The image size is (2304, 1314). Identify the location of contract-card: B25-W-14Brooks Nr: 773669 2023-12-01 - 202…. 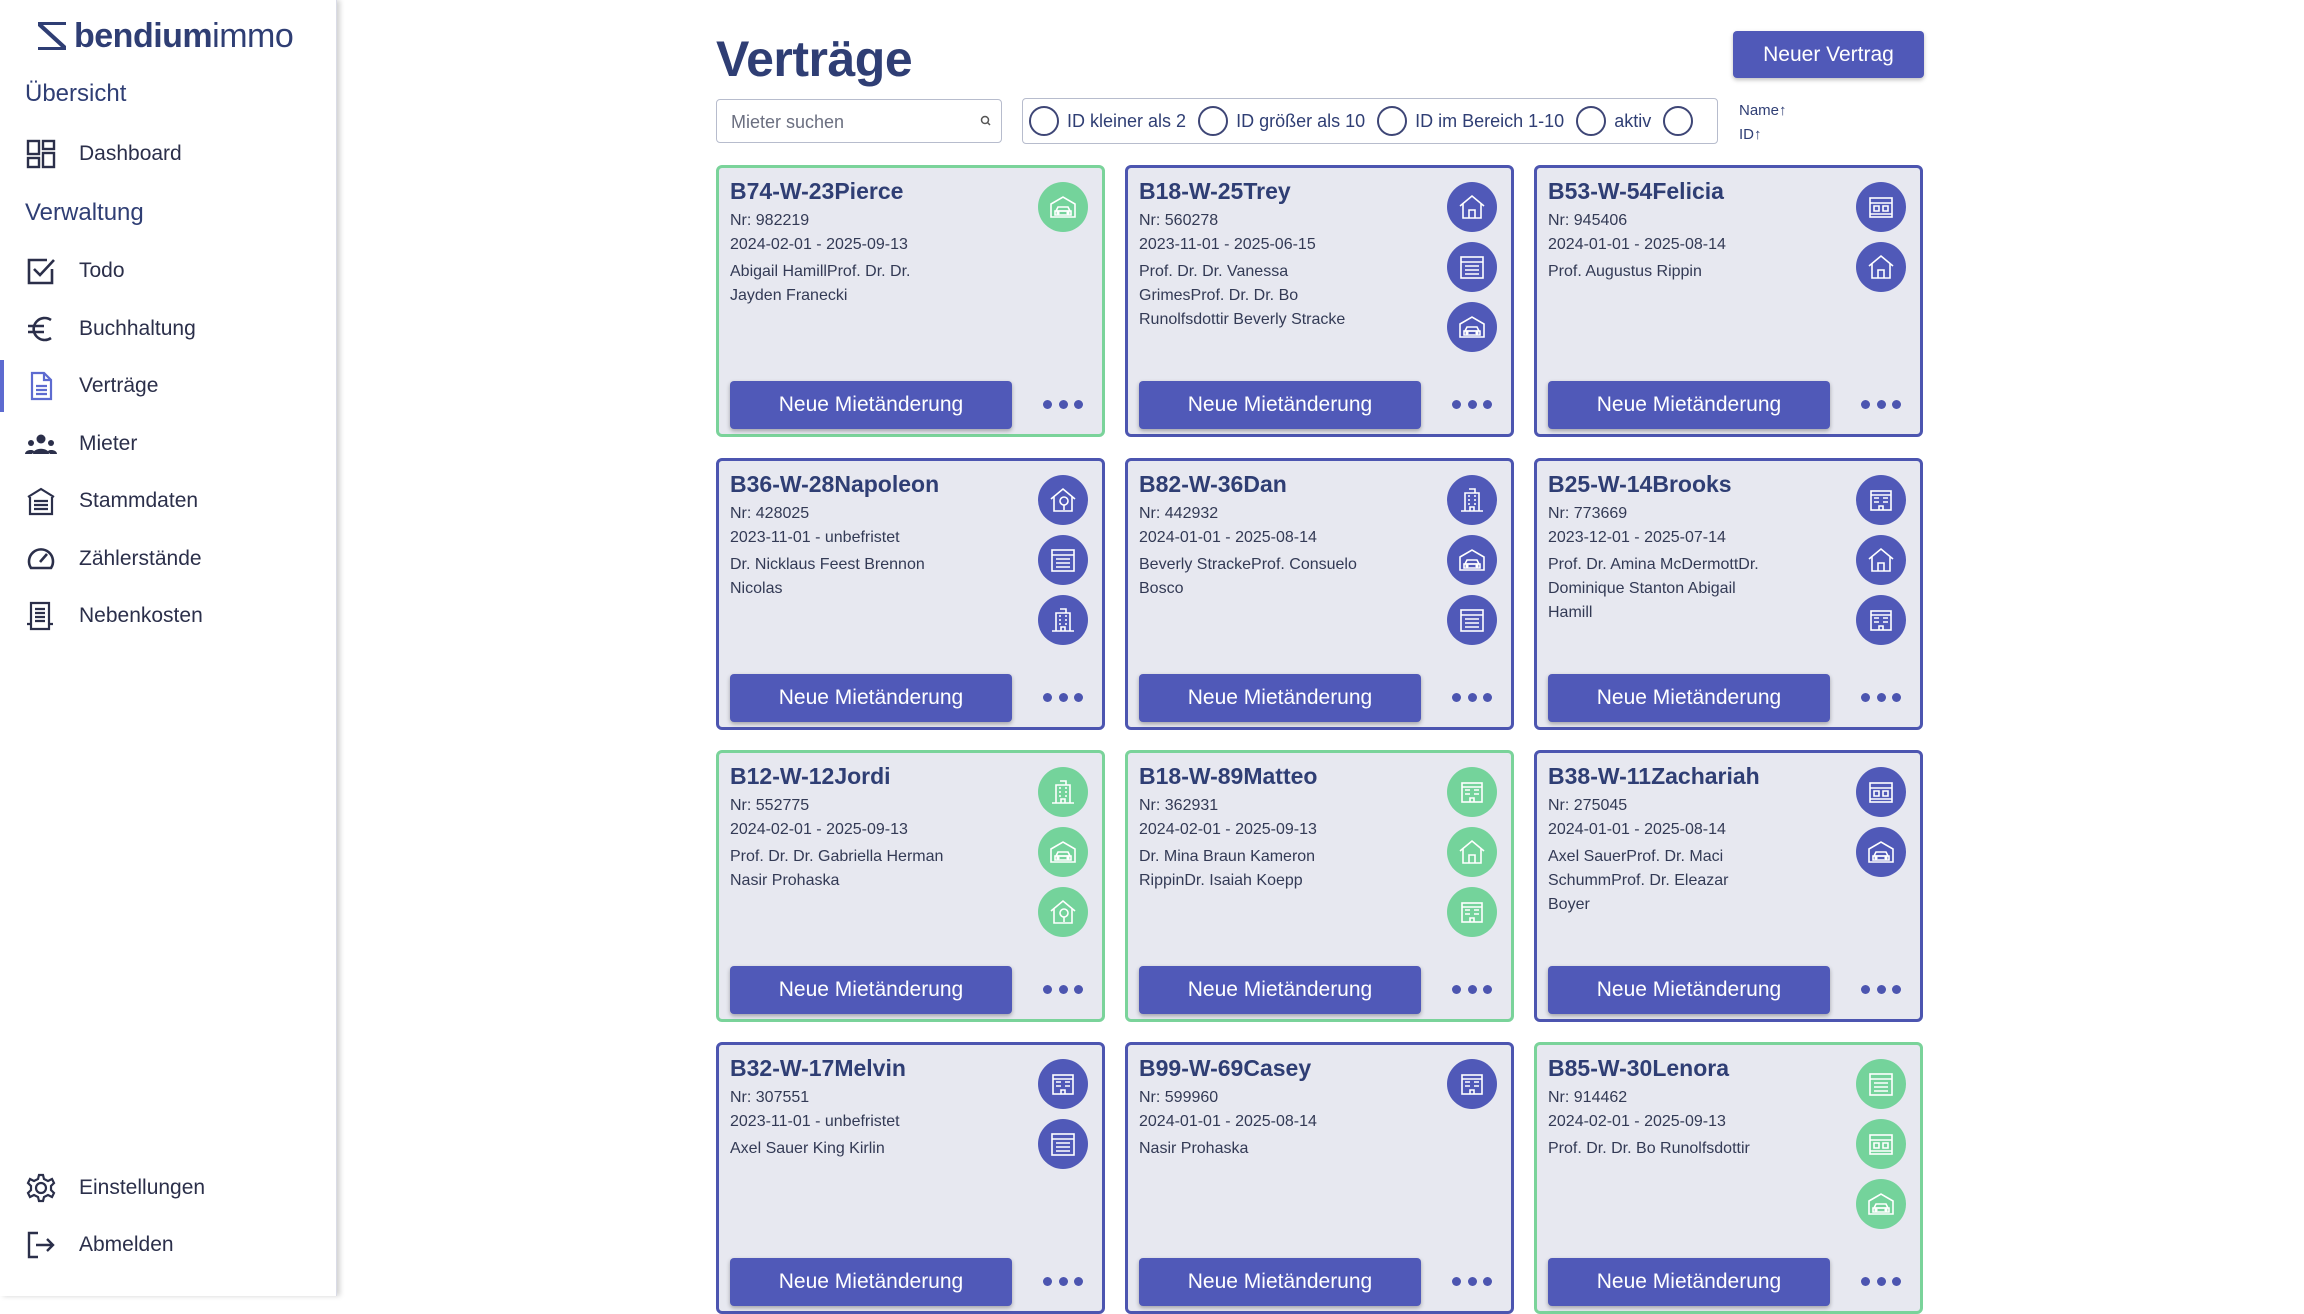
(1728, 594).